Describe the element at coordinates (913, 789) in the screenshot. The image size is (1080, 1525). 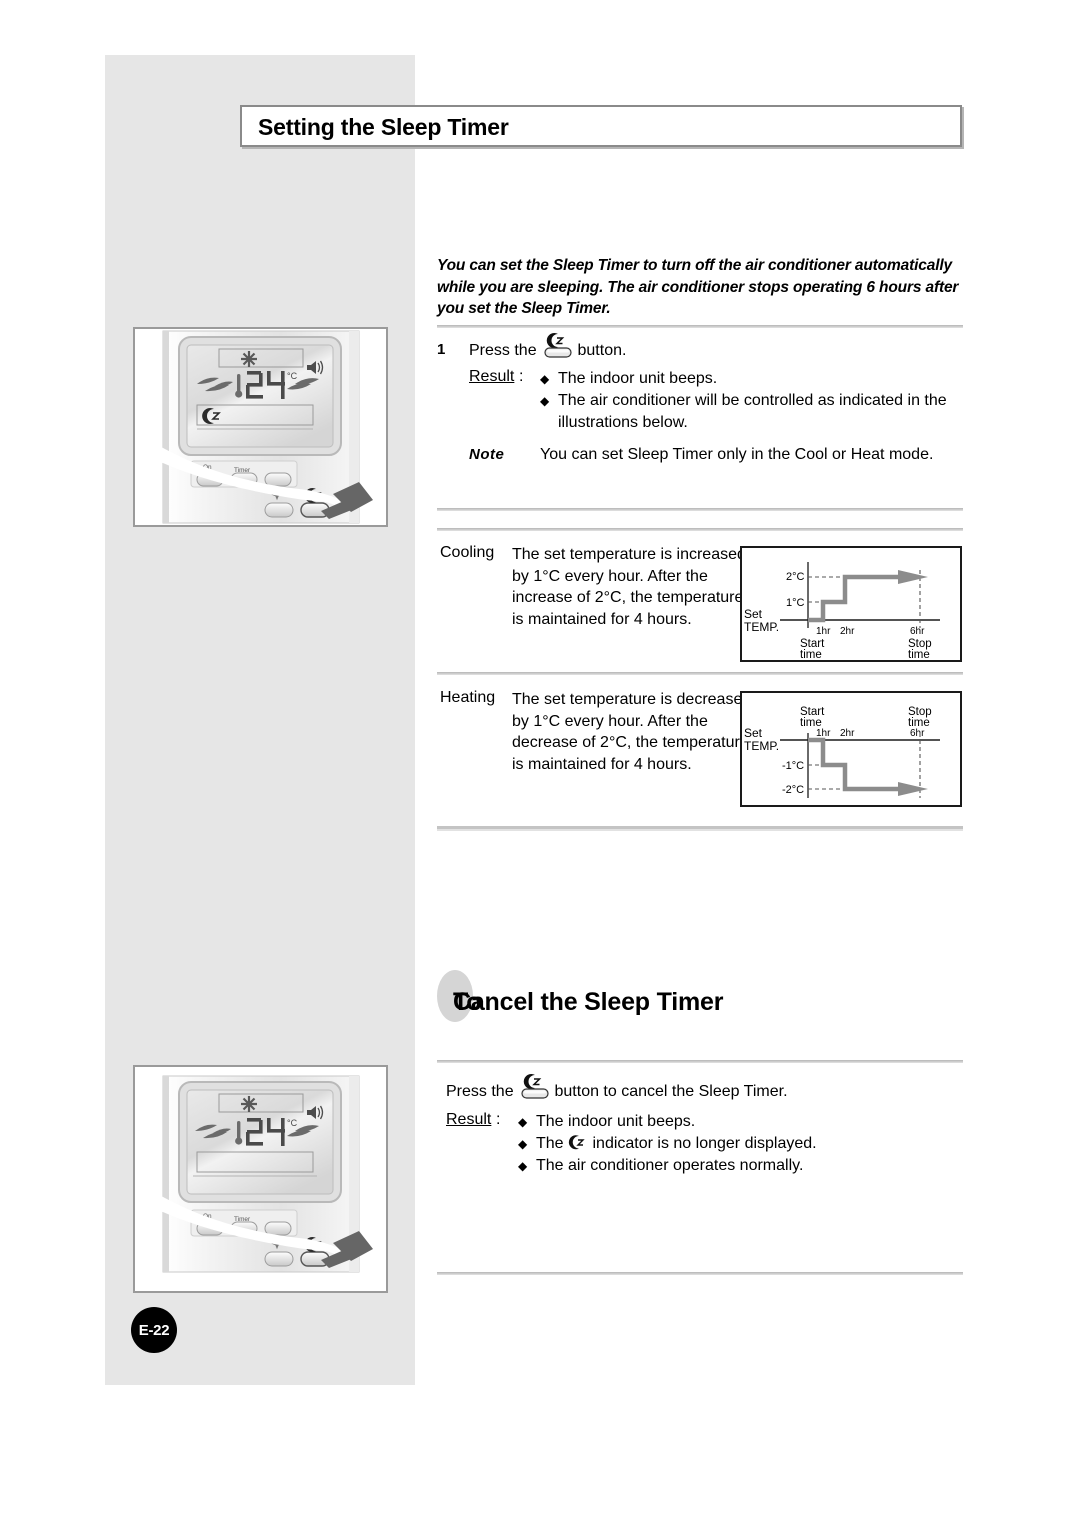
I see `heating-arrow-head` at that location.